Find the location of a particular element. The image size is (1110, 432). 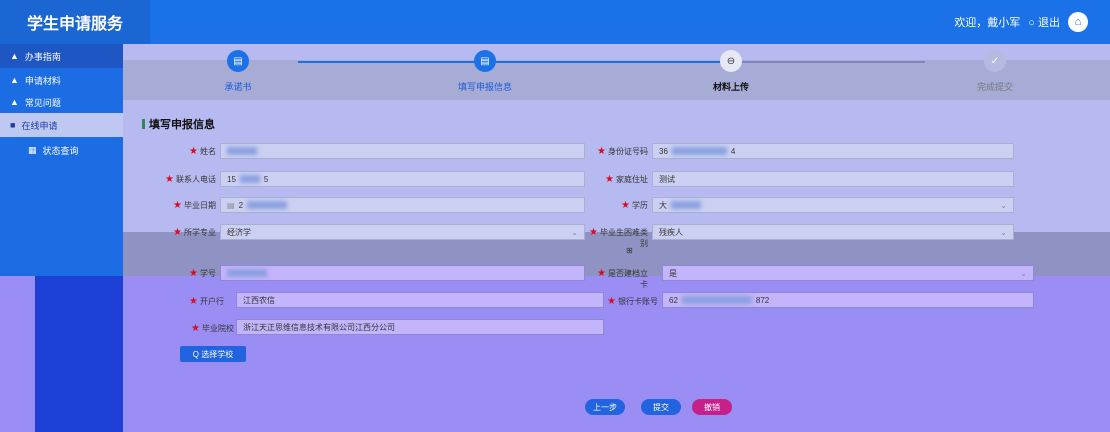

sidebar-item-faq: ▲ 常见问题 is located at coordinates (61, 102).